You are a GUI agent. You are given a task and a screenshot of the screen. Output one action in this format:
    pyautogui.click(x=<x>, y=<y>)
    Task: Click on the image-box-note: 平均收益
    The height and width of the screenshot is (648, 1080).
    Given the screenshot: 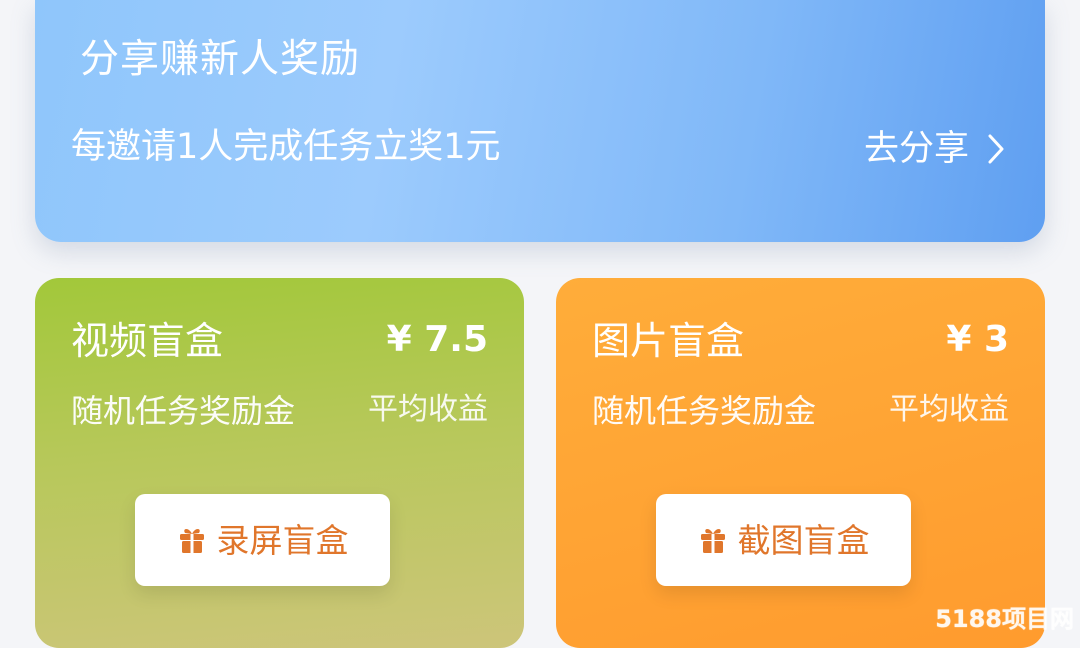 What is the action you would take?
    pyautogui.click(x=949, y=409)
    